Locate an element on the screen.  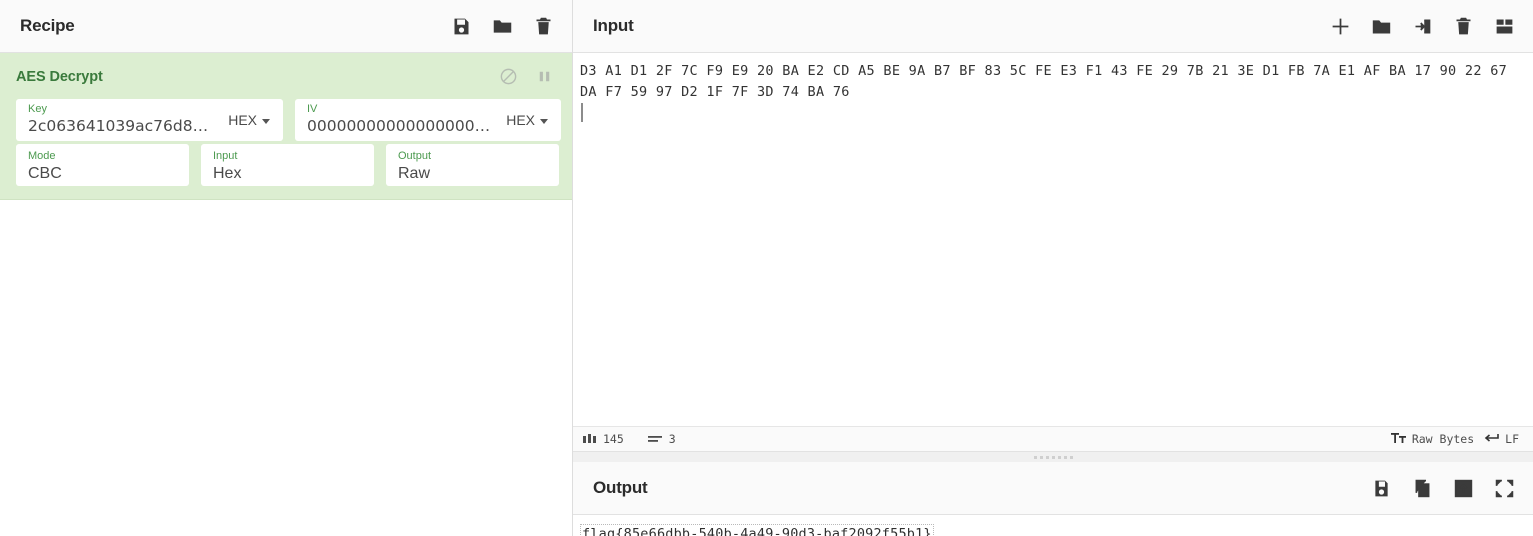
clear-recipe-icon is located at coordinates (543, 26).